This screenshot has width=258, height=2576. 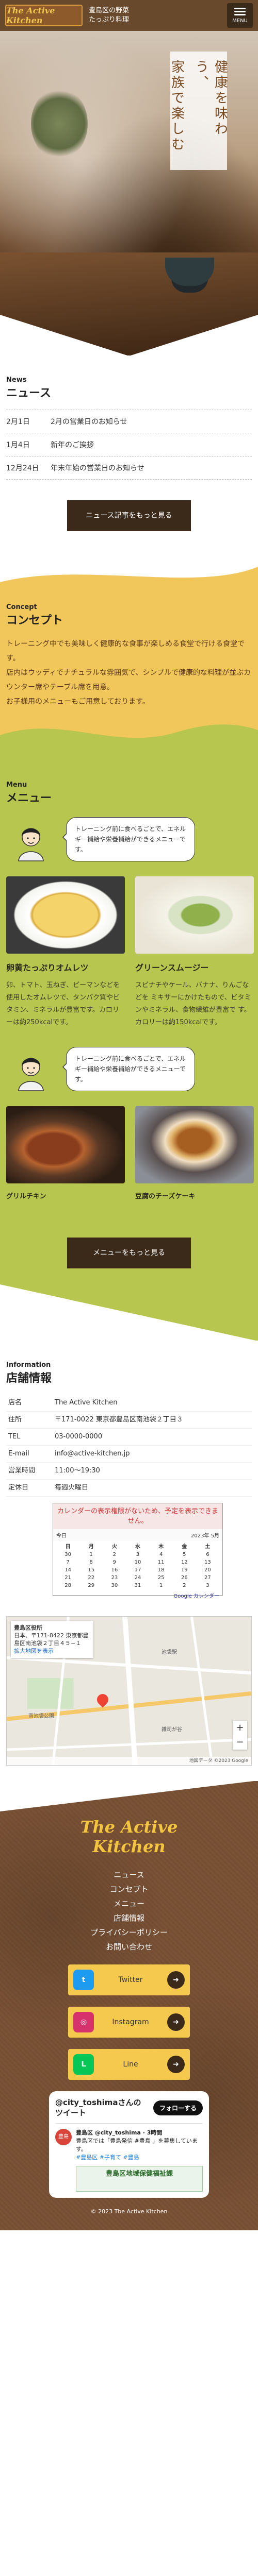 I want to click on news-item: 2月1日 2月の営業日のお知らせ, so click(x=129, y=421).